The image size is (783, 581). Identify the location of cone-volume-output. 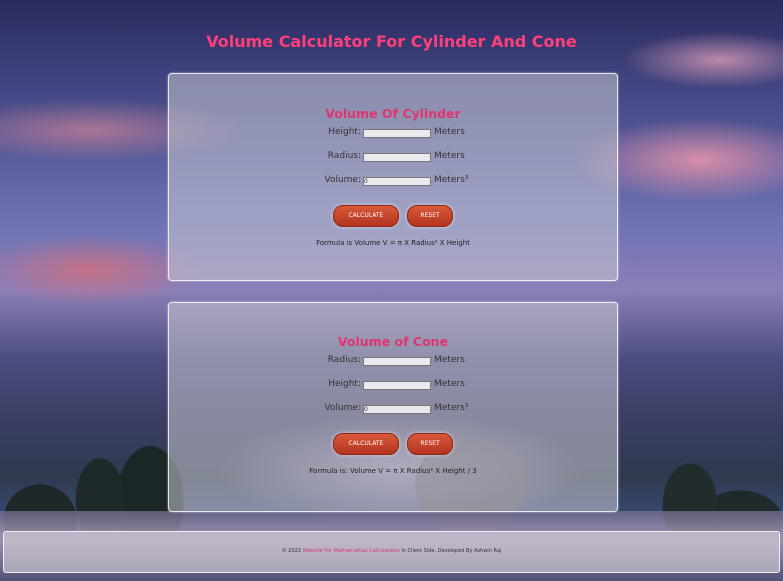
(397, 409).